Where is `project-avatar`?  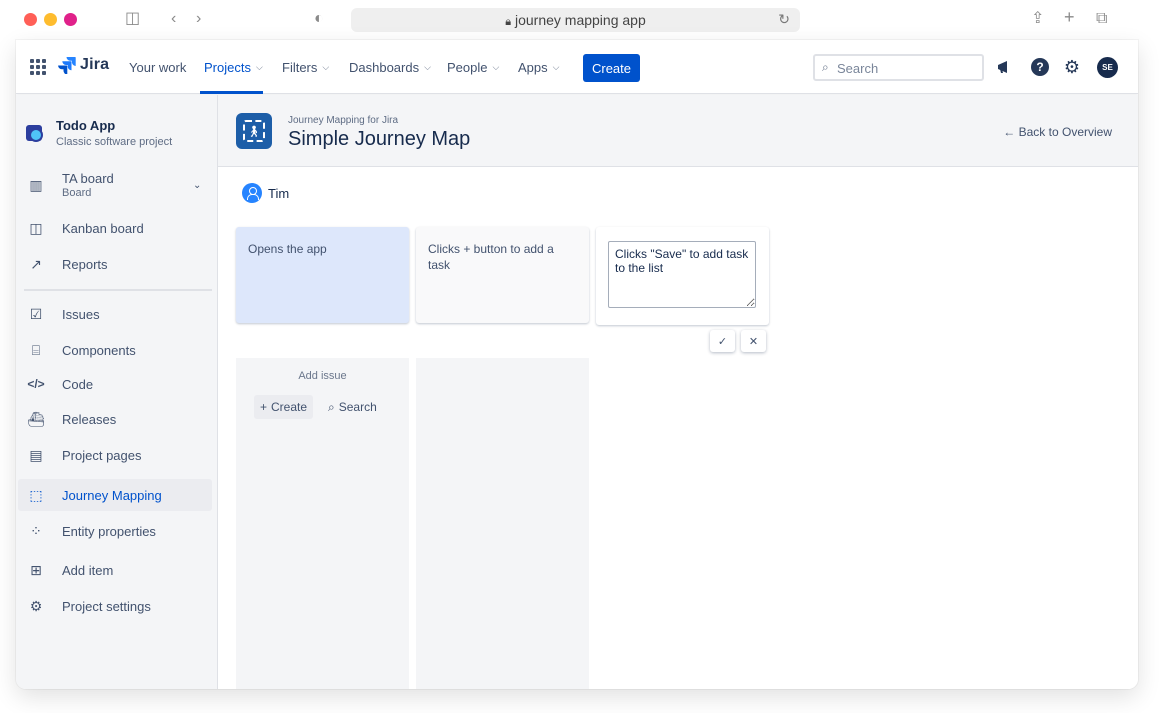 project-avatar is located at coordinates (34, 133).